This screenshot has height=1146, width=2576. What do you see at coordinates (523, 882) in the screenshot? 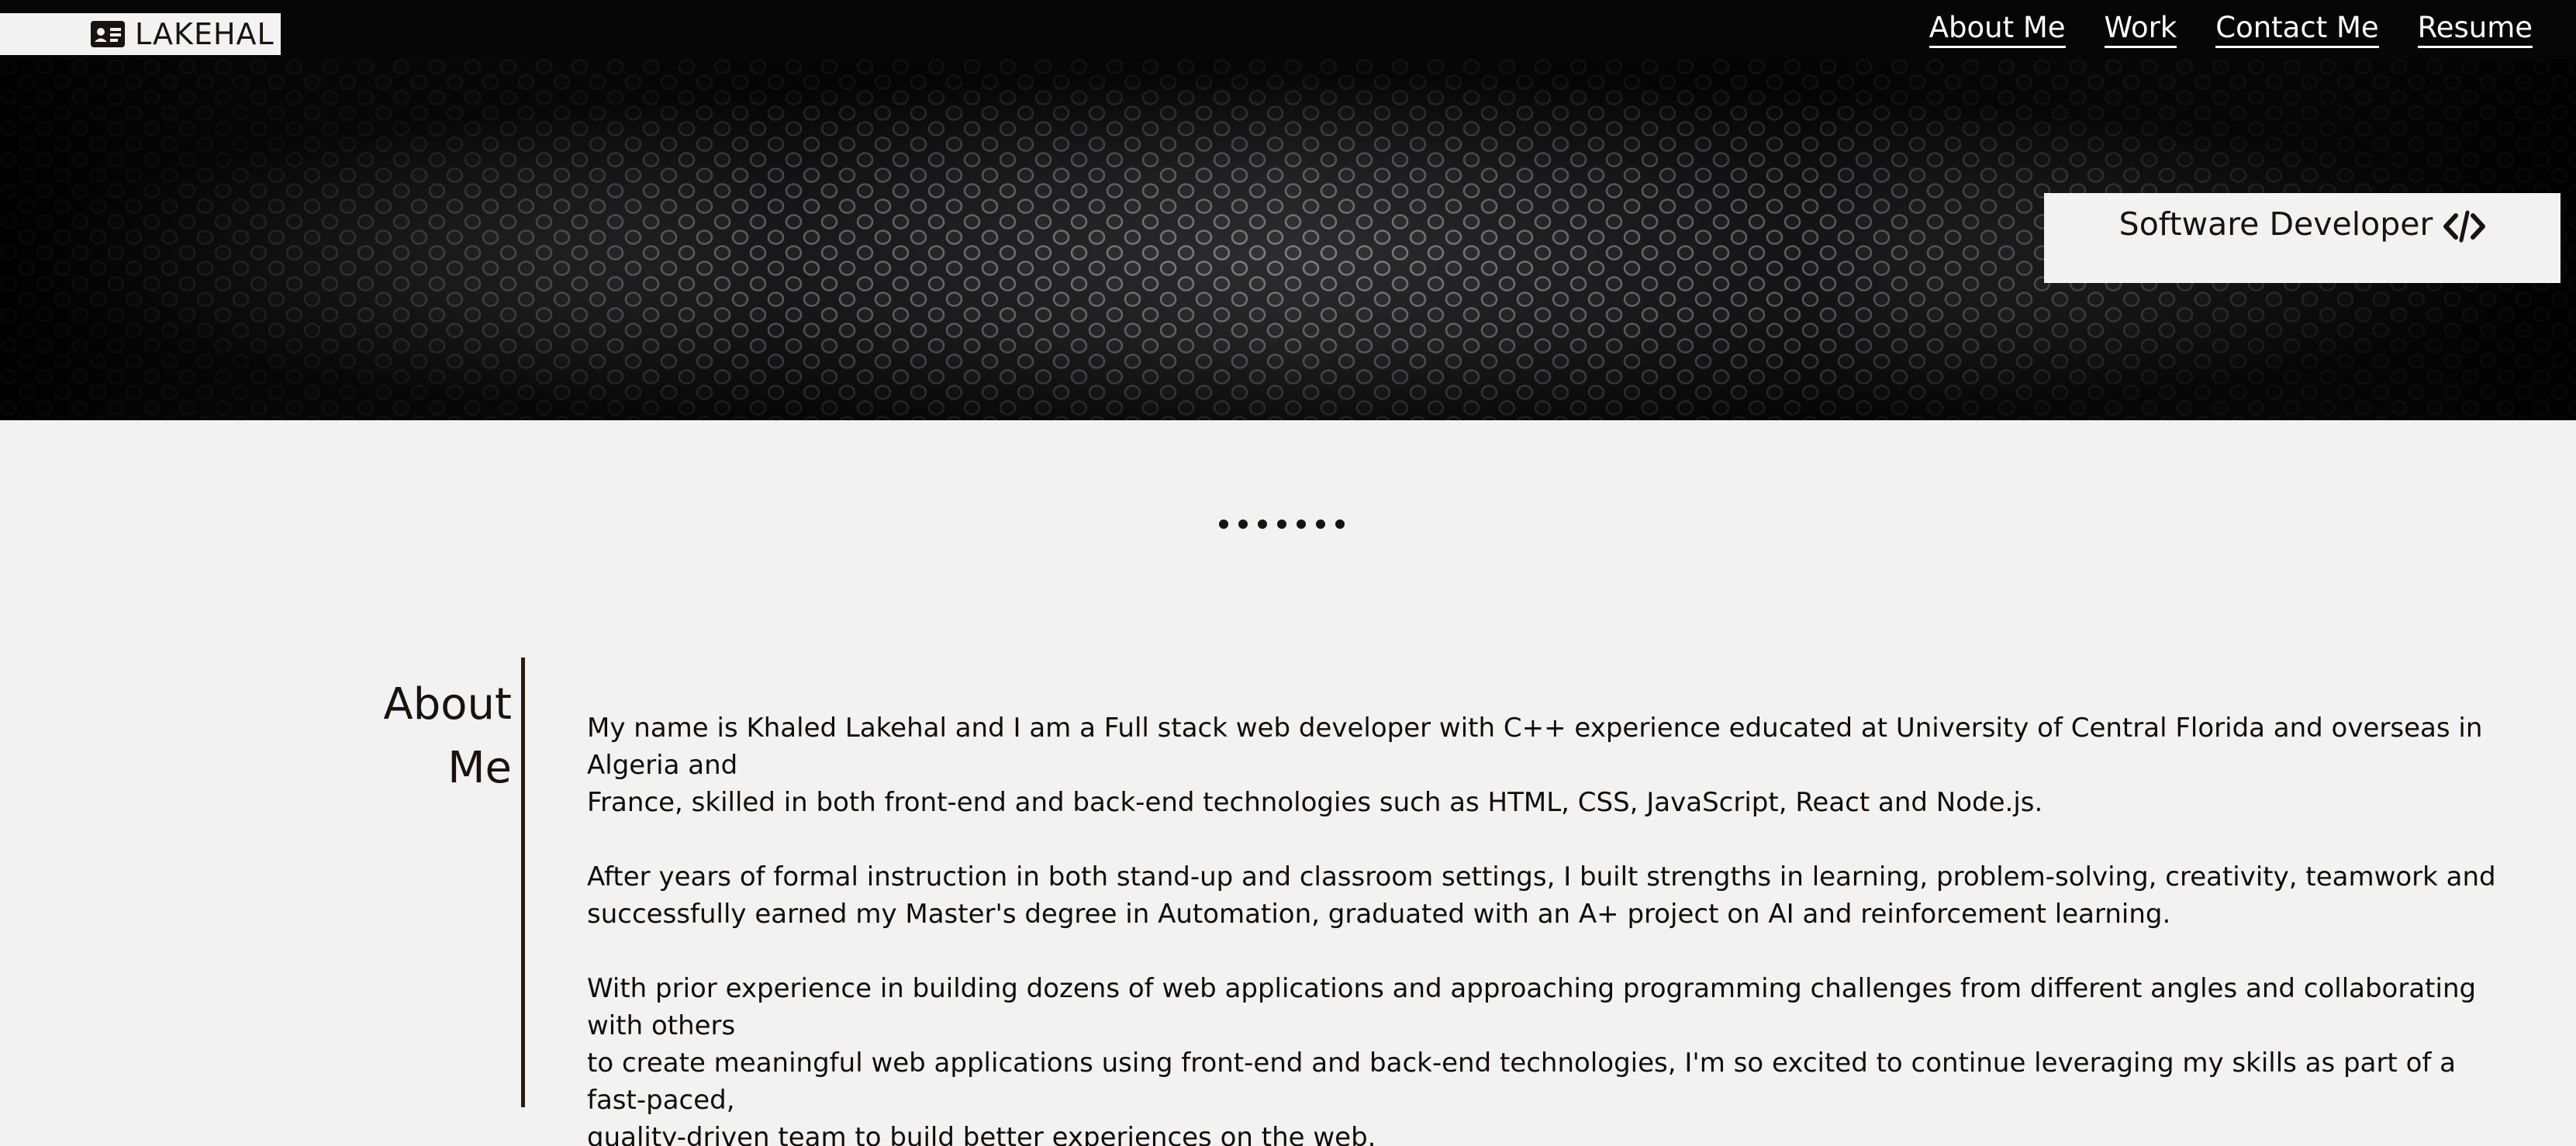
I see `about-vertical-divider` at bounding box center [523, 882].